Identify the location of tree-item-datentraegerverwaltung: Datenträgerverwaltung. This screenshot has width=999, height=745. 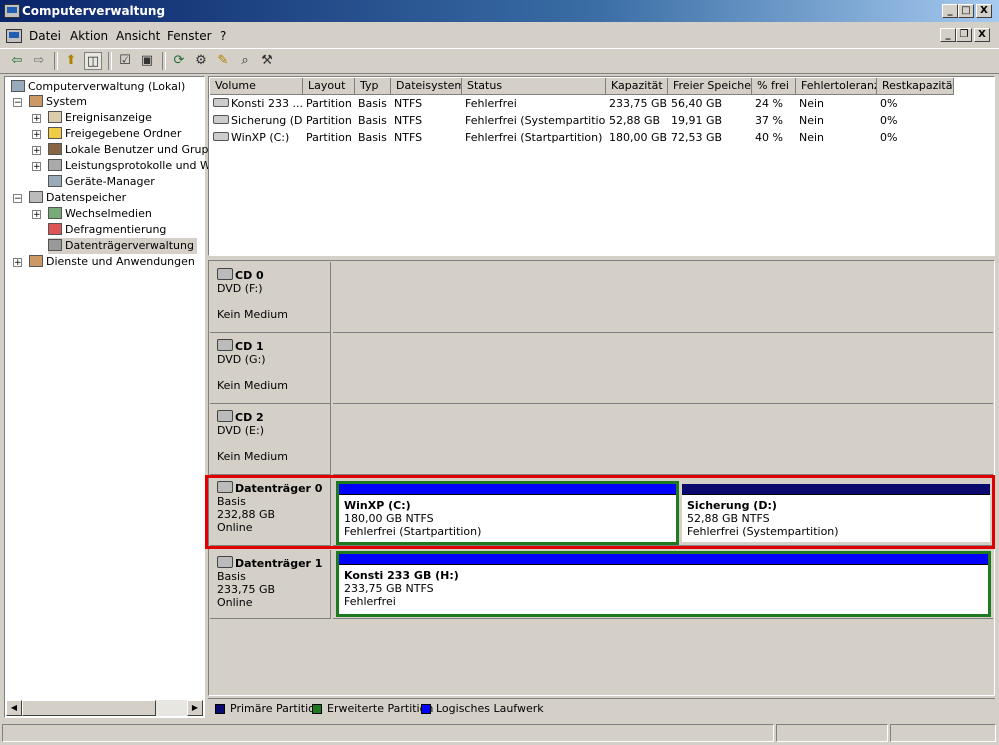
(122, 246).